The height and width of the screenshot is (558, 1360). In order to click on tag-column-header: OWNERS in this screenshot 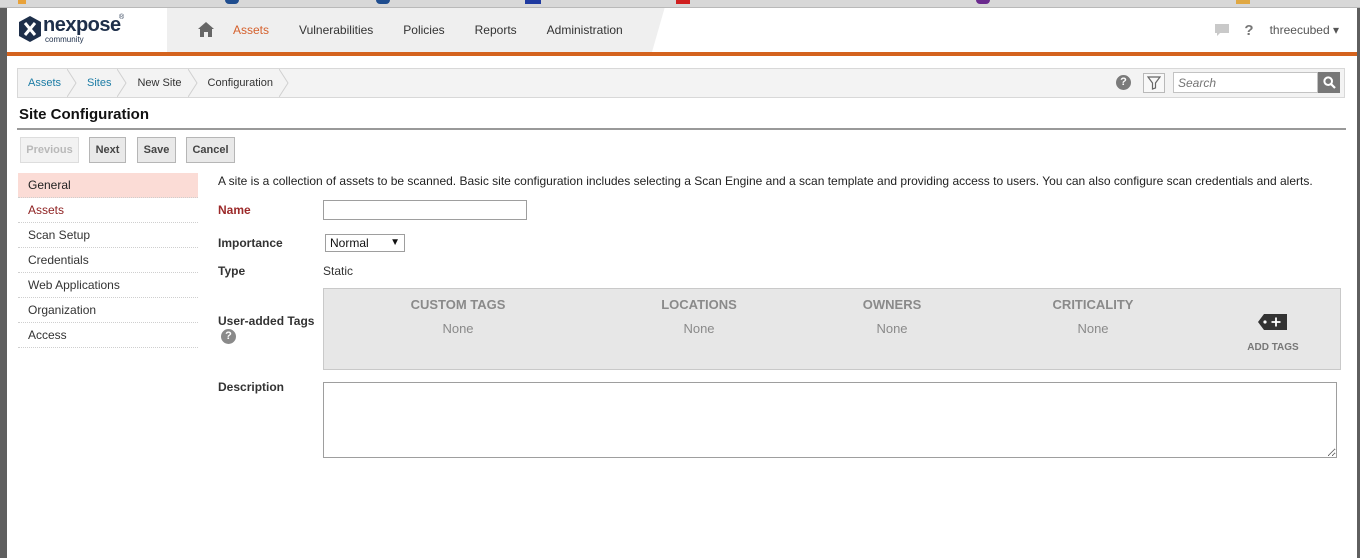, I will do `click(892, 304)`.